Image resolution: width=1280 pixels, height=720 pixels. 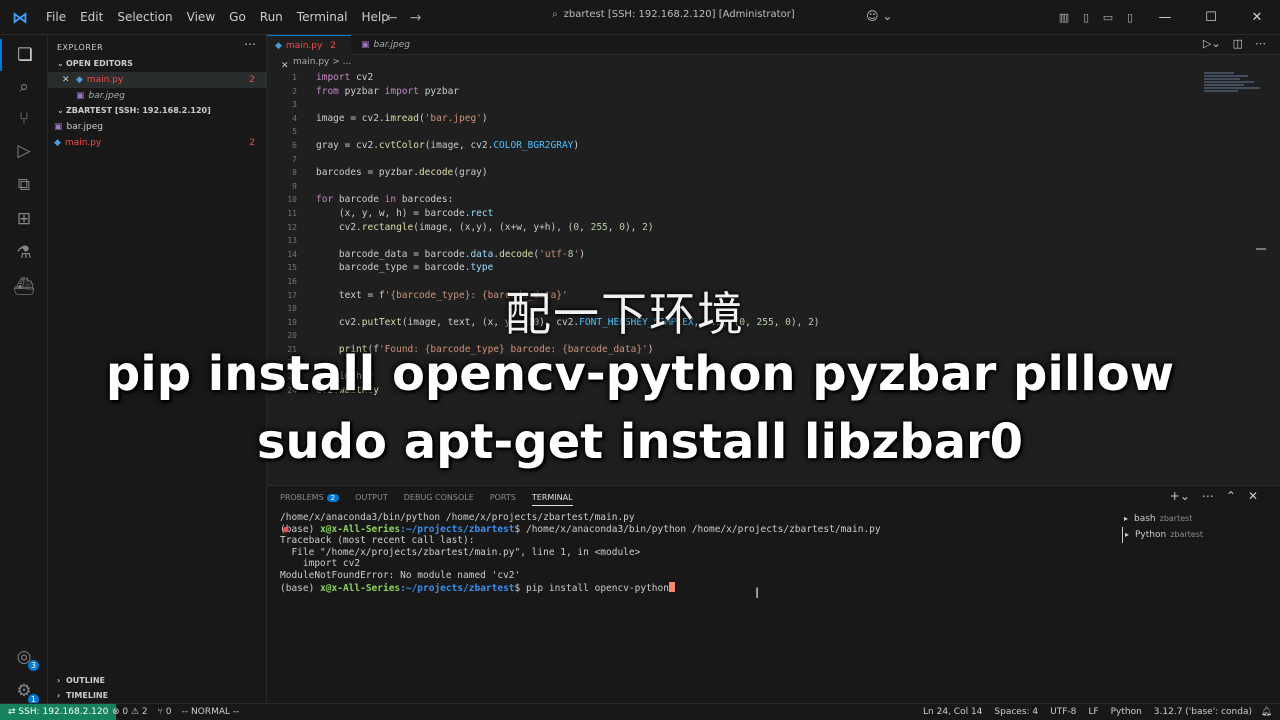 I want to click on panel-actions: +⌄ ⋯ ⌃ ✕, so click(x=1214, y=496).